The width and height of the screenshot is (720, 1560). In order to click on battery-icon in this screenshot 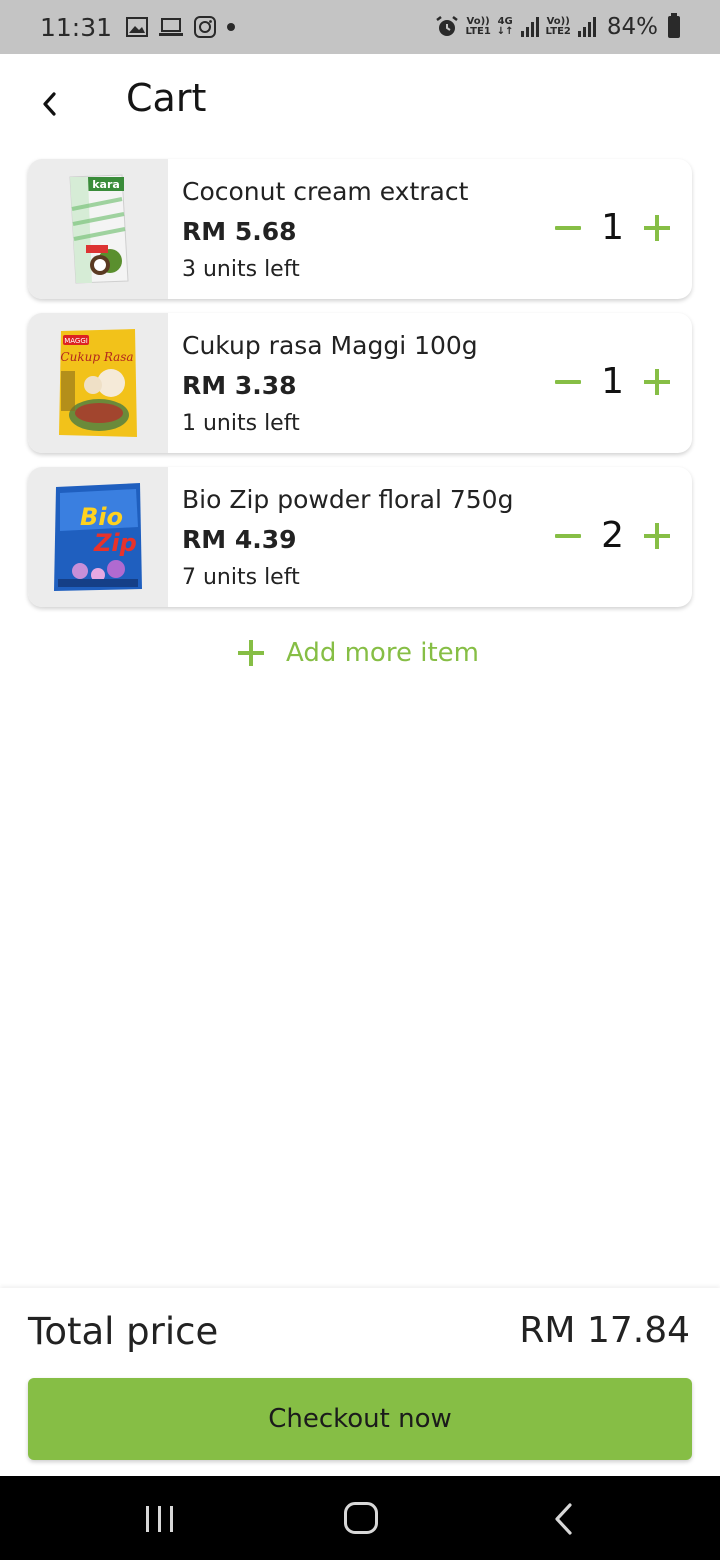, I will do `click(674, 25)`.